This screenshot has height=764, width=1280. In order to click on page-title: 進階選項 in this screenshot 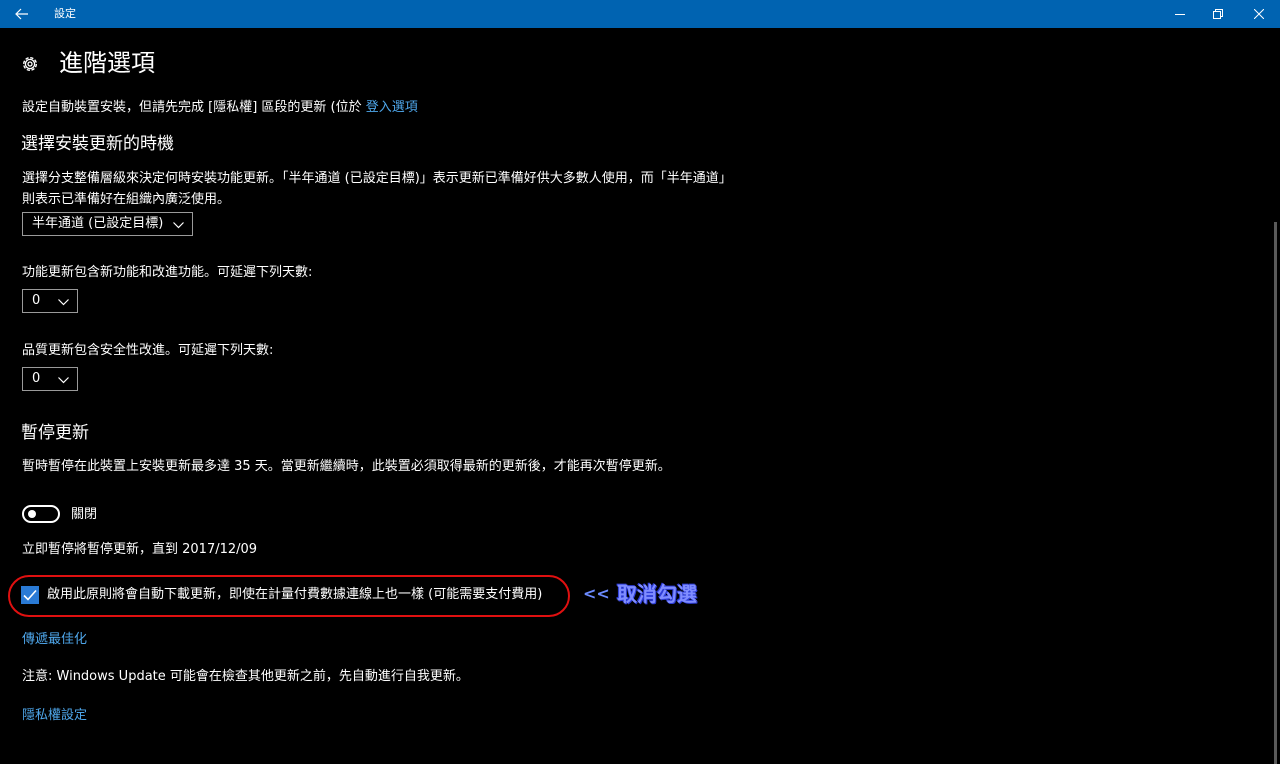, I will do `click(107, 63)`.